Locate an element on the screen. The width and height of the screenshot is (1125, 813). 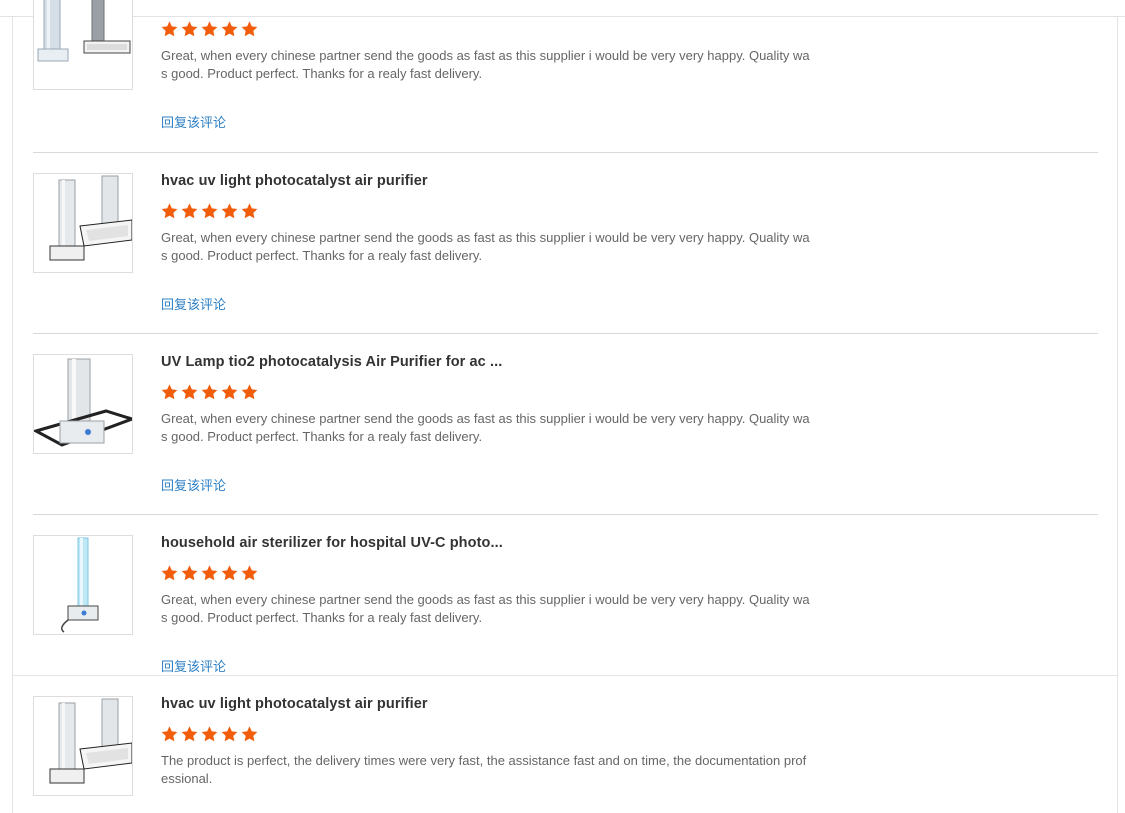
left-border is located at coordinates (12, 415).